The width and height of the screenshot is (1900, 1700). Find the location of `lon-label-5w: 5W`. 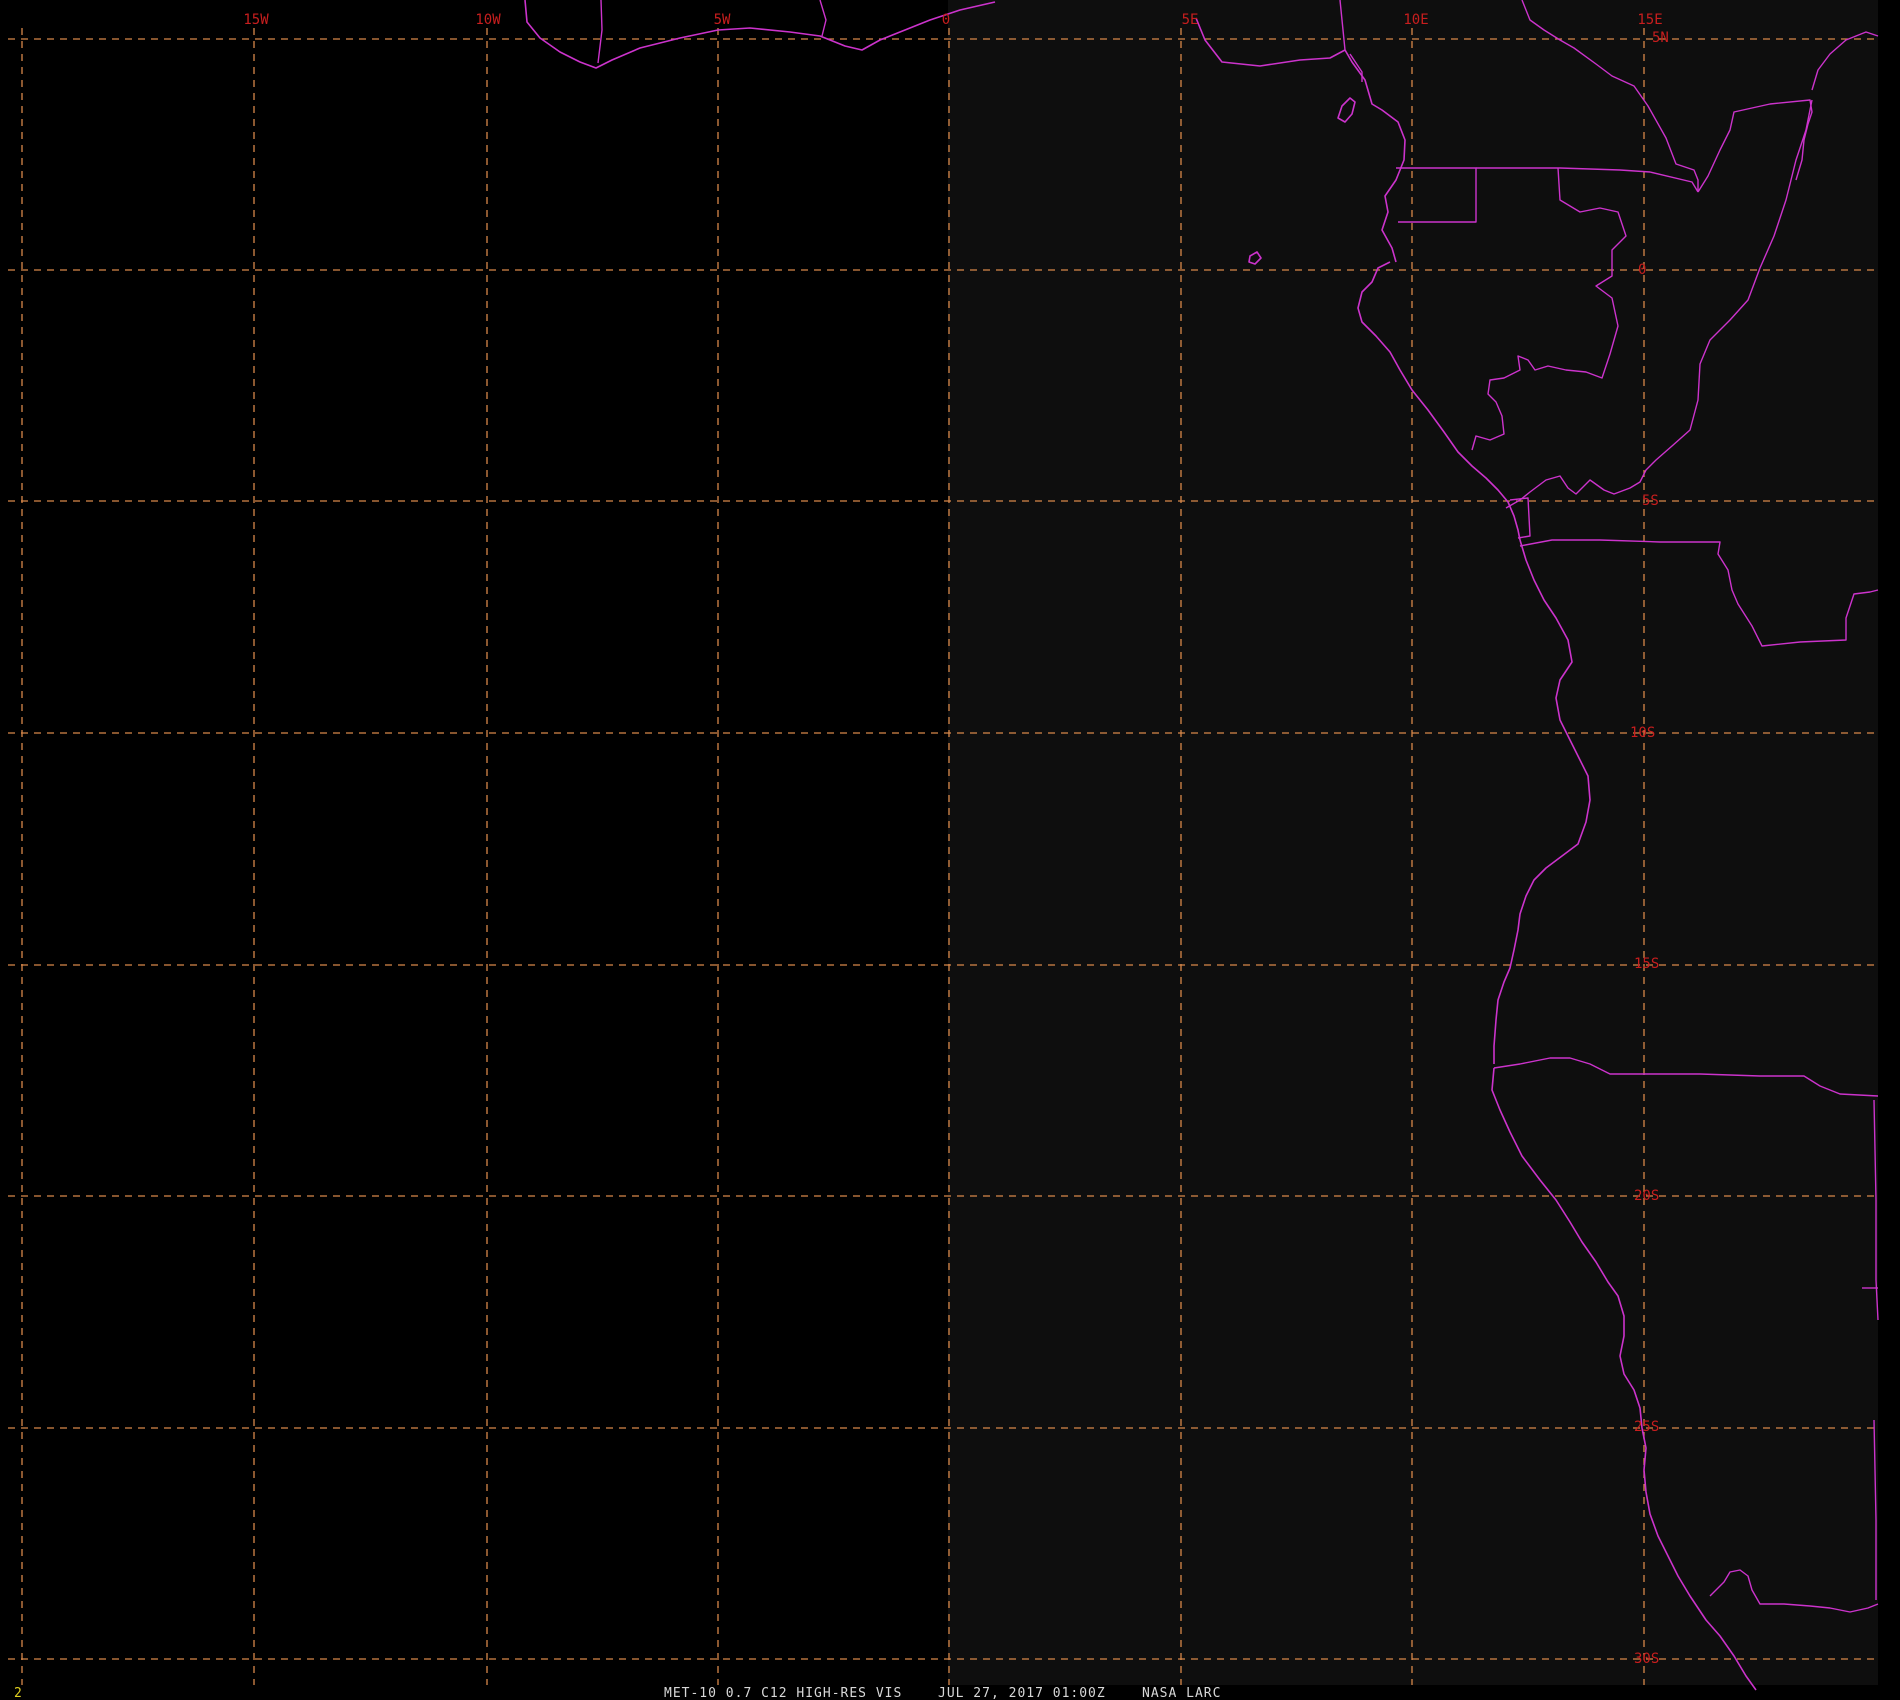

lon-label-5w: 5W is located at coordinates (722, 20).